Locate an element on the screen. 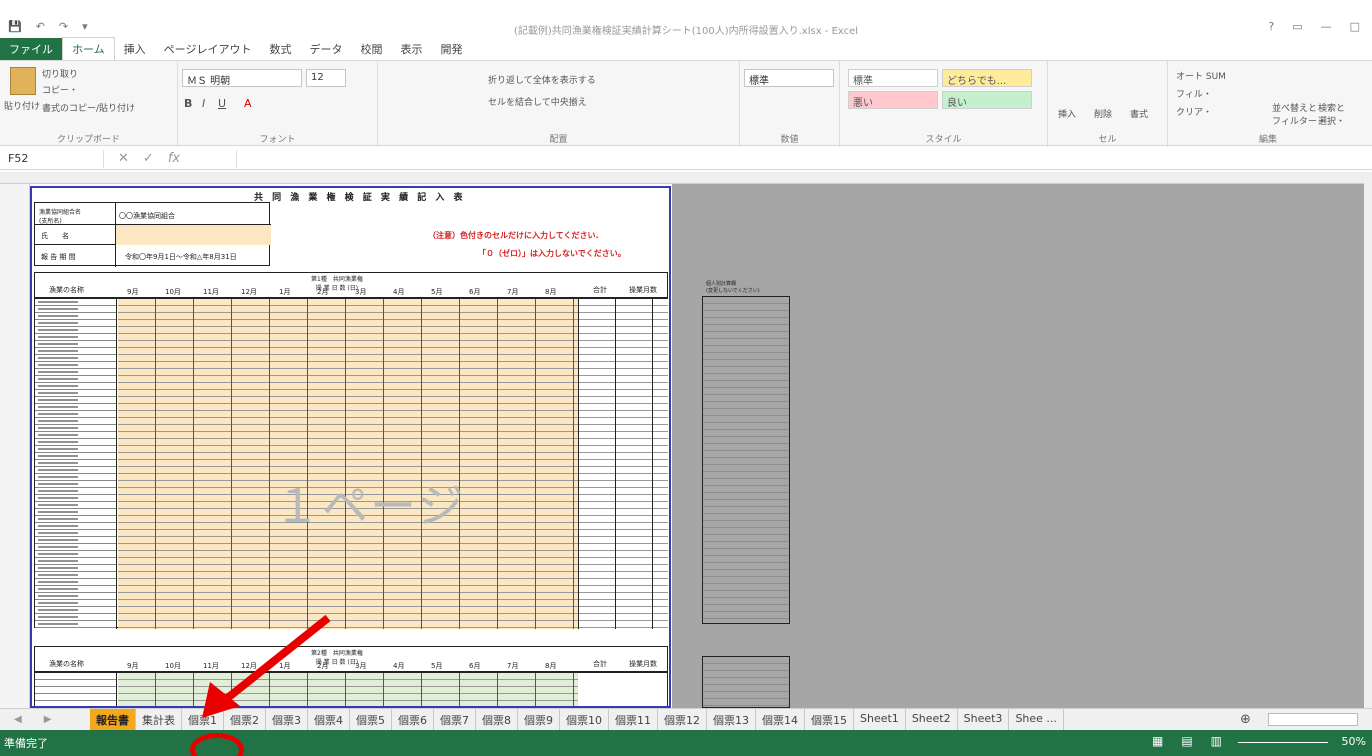 The height and width of the screenshot is (756, 1372). underline-button: U is located at coordinates (222, 103).